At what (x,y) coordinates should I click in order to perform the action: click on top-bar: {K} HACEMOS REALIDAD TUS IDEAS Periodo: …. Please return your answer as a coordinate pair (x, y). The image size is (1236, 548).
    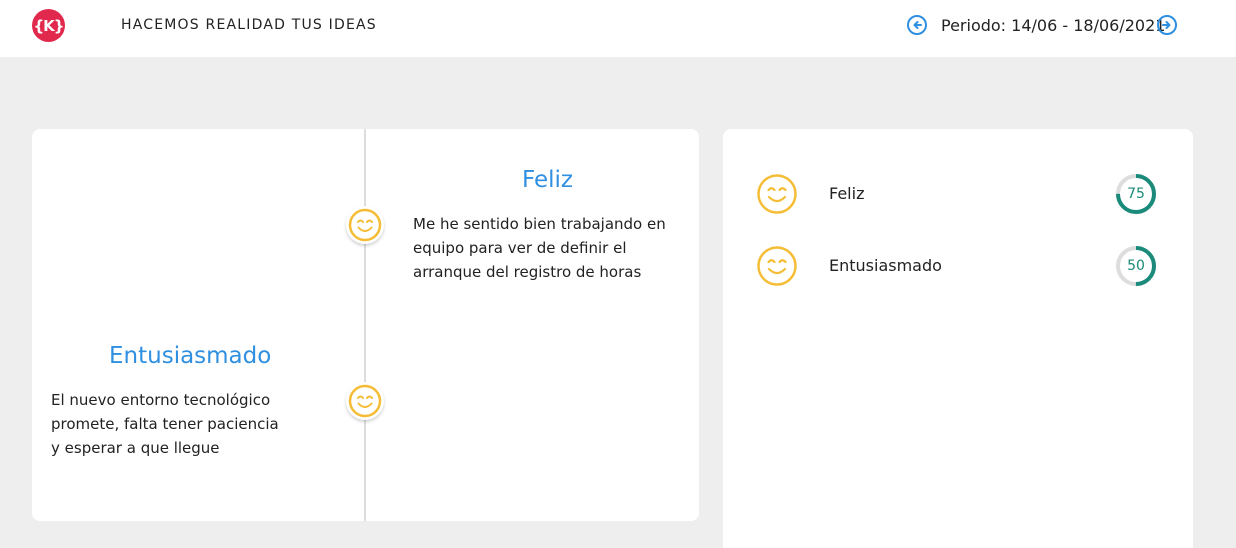
    Looking at the image, I should click on (618, 28).